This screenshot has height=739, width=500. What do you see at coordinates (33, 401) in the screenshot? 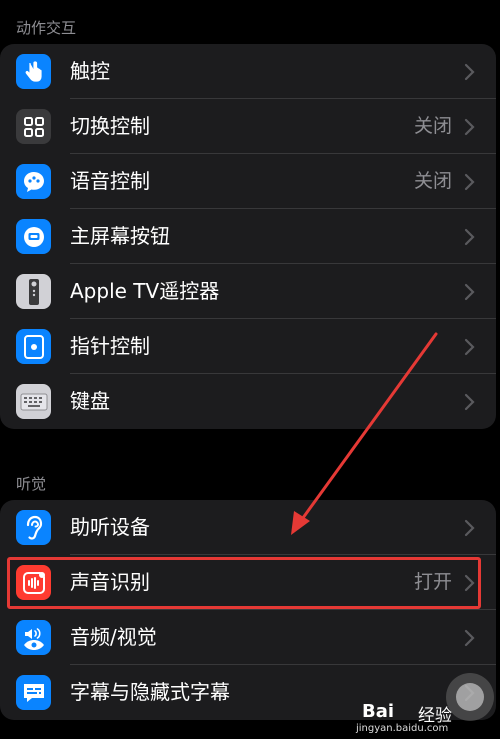
I see `keyboard-icon` at bounding box center [33, 401].